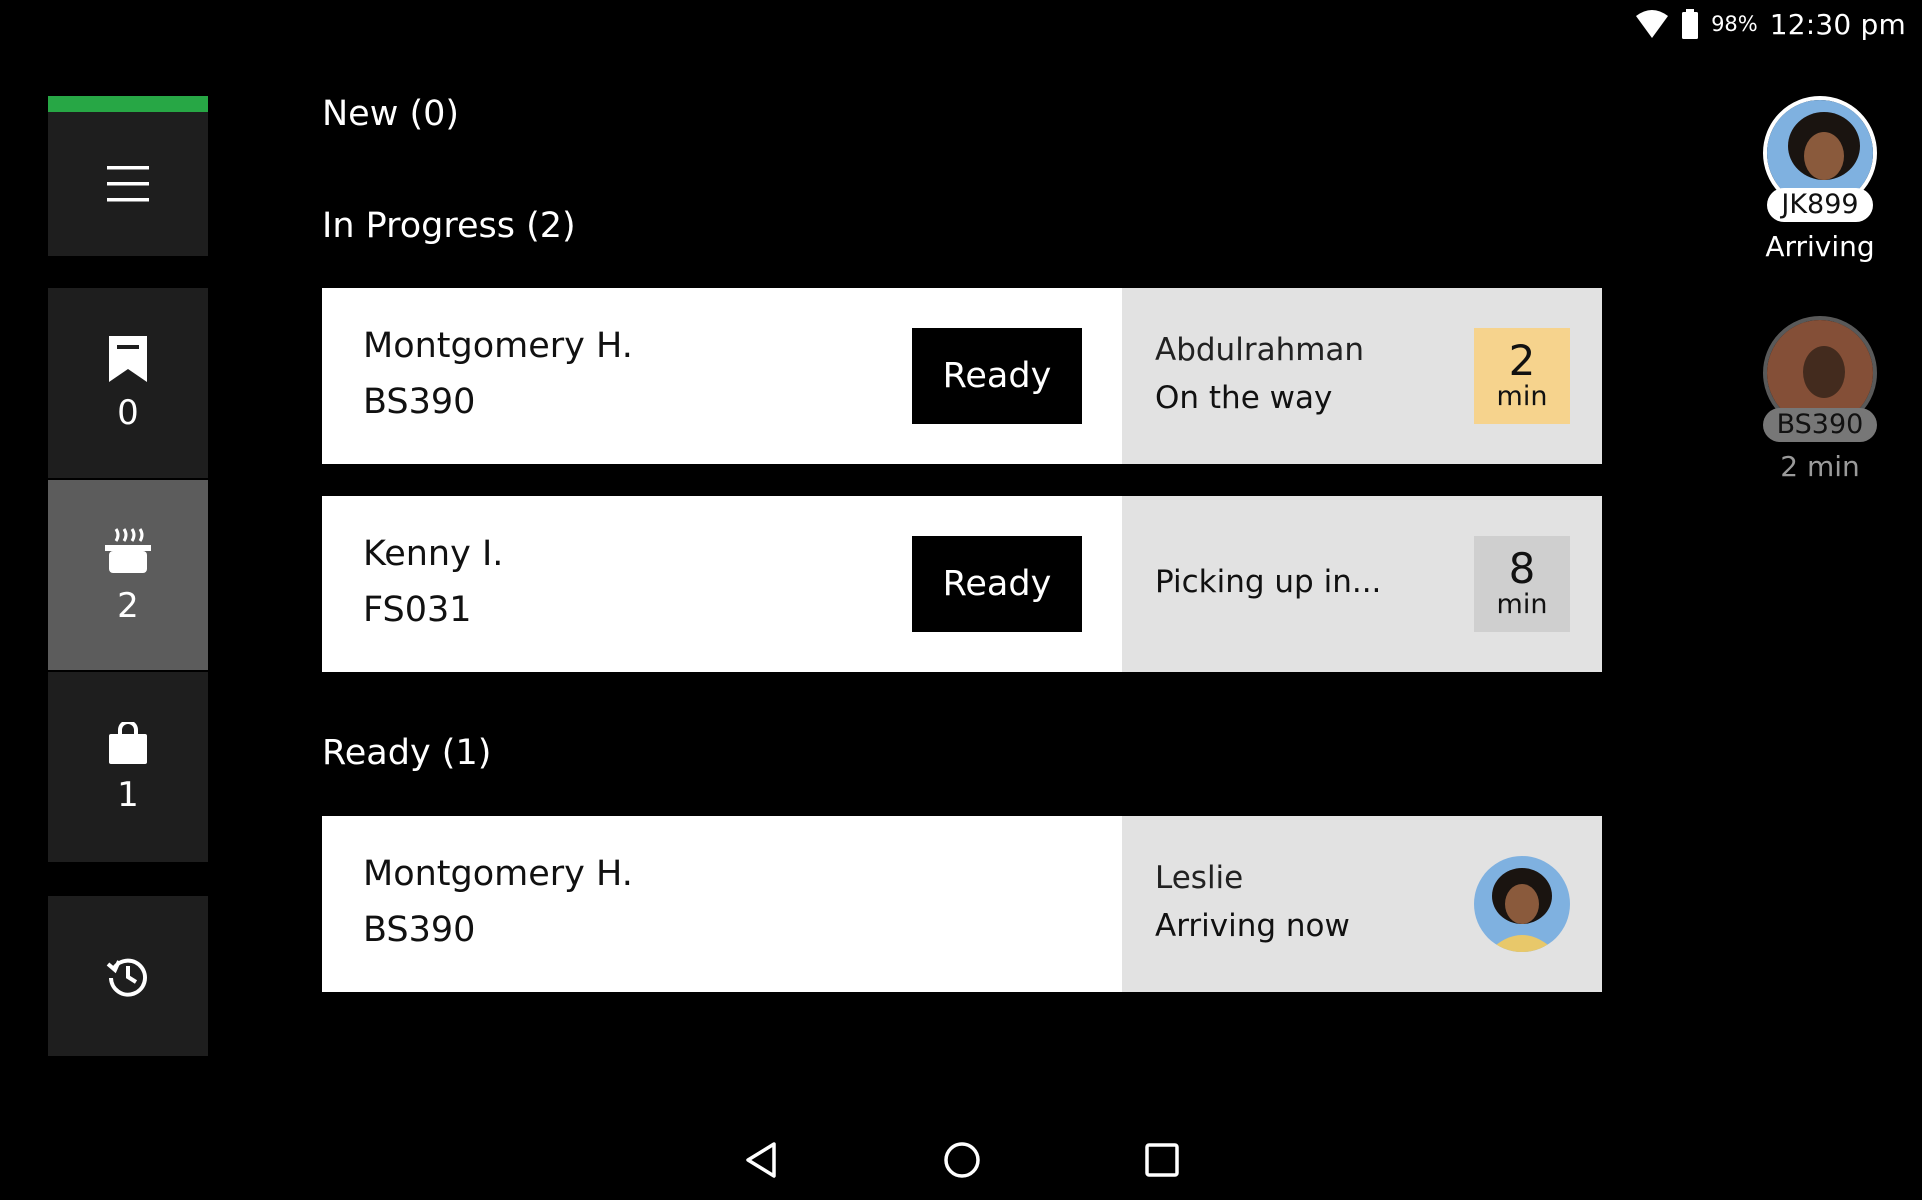 This screenshot has width=1922, height=1200. What do you see at coordinates (128, 743) in the screenshot?
I see `shopping-bag-icon` at bounding box center [128, 743].